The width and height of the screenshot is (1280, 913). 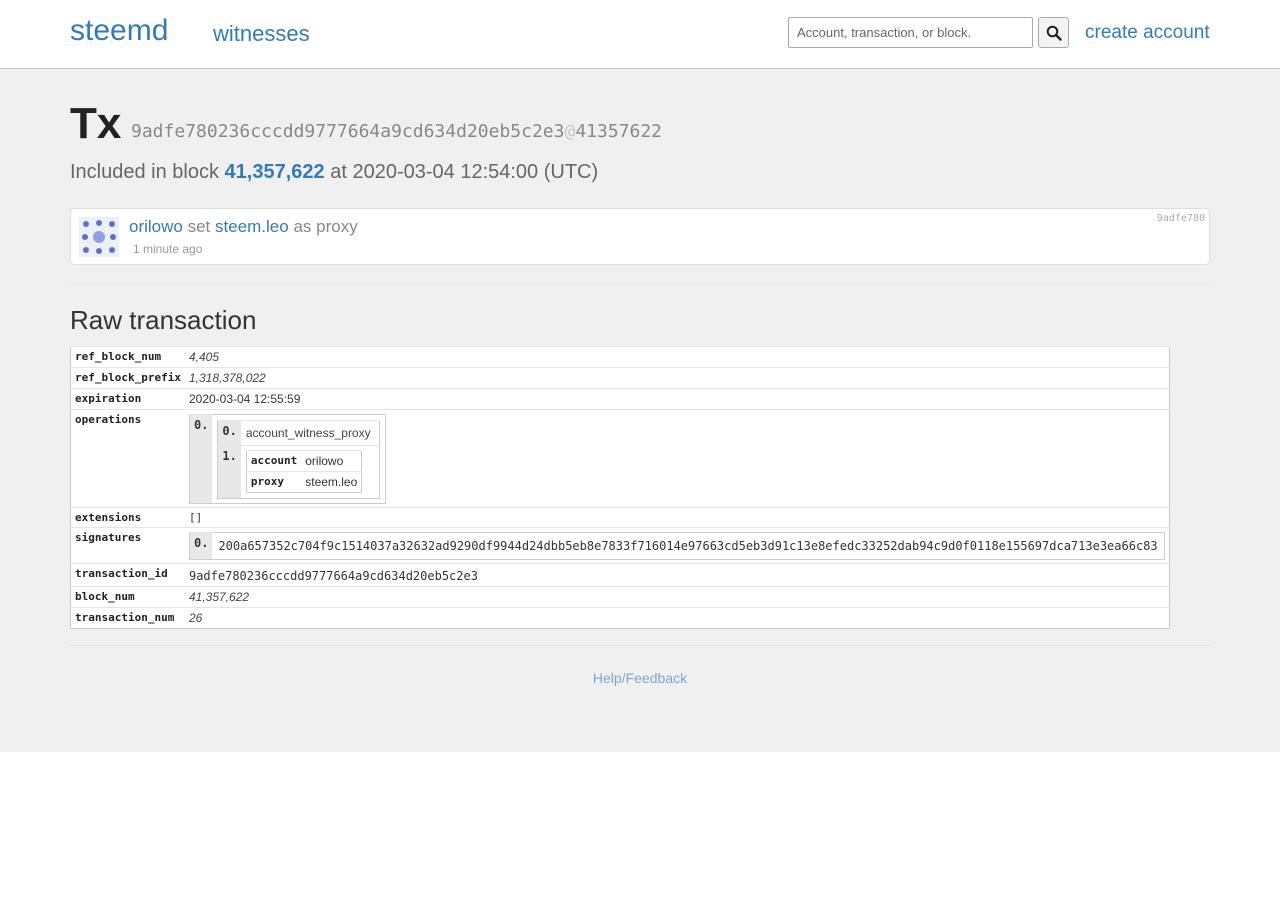 What do you see at coordinates (99, 237) in the screenshot?
I see `avatar` at bounding box center [99, 237].